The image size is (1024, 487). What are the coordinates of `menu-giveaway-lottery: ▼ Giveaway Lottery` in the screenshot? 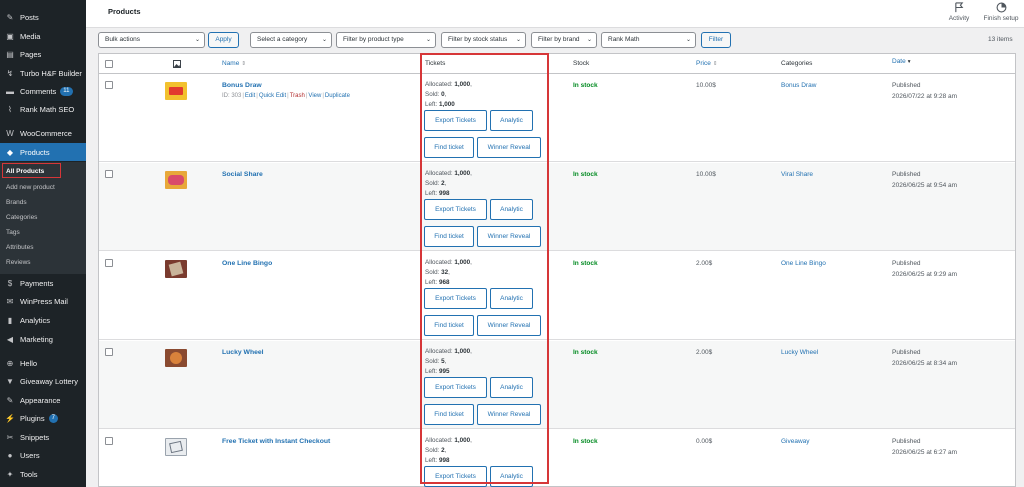 It's located at (43, 381).